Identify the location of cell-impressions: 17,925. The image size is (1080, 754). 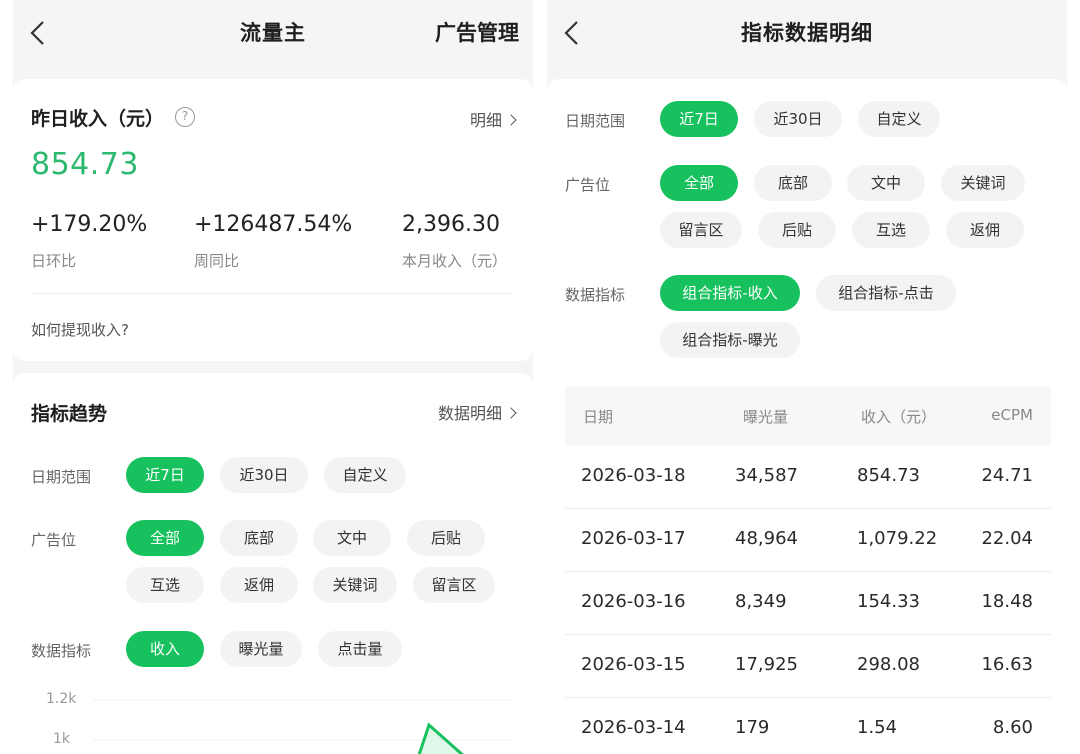
(766, 664).